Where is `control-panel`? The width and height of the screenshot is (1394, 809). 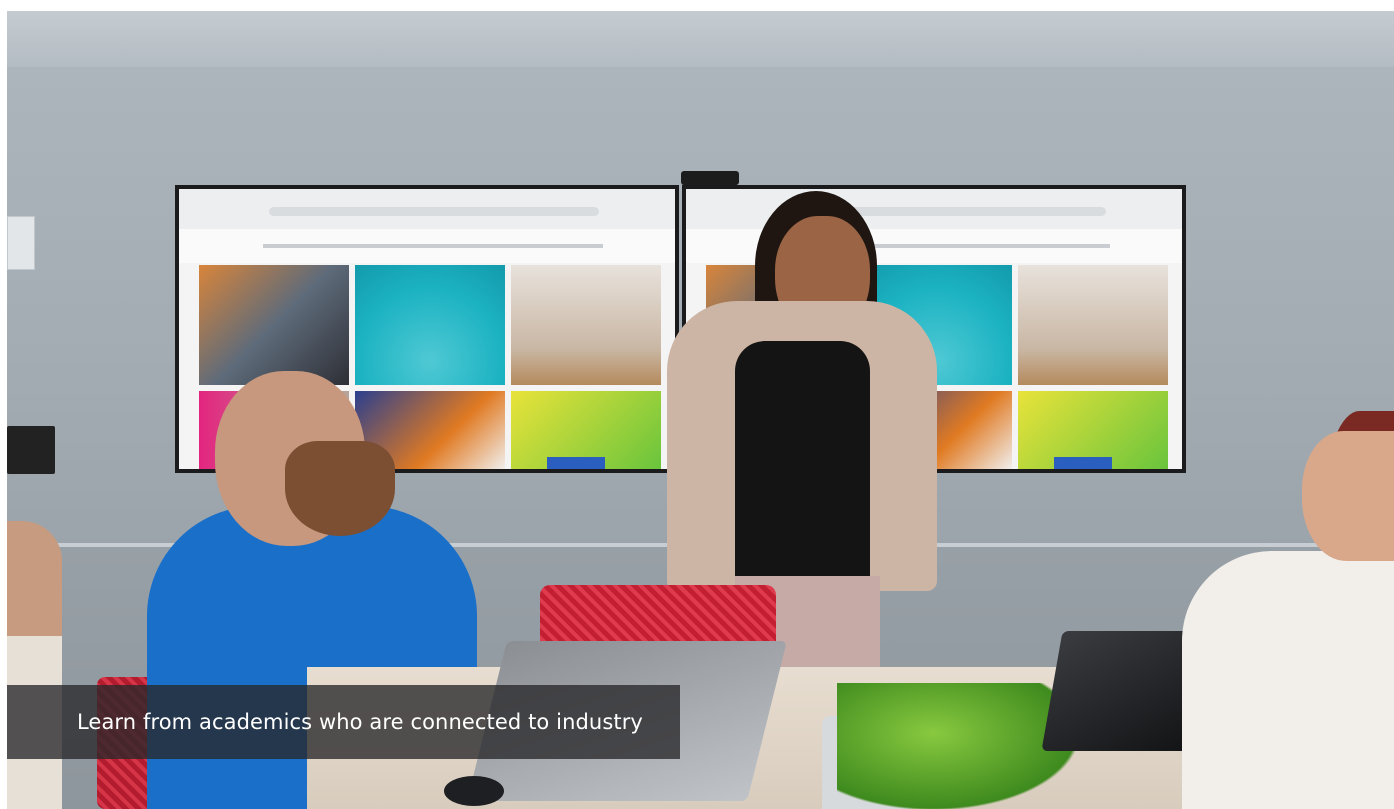 control-panel is located at coordinates (31, 450).